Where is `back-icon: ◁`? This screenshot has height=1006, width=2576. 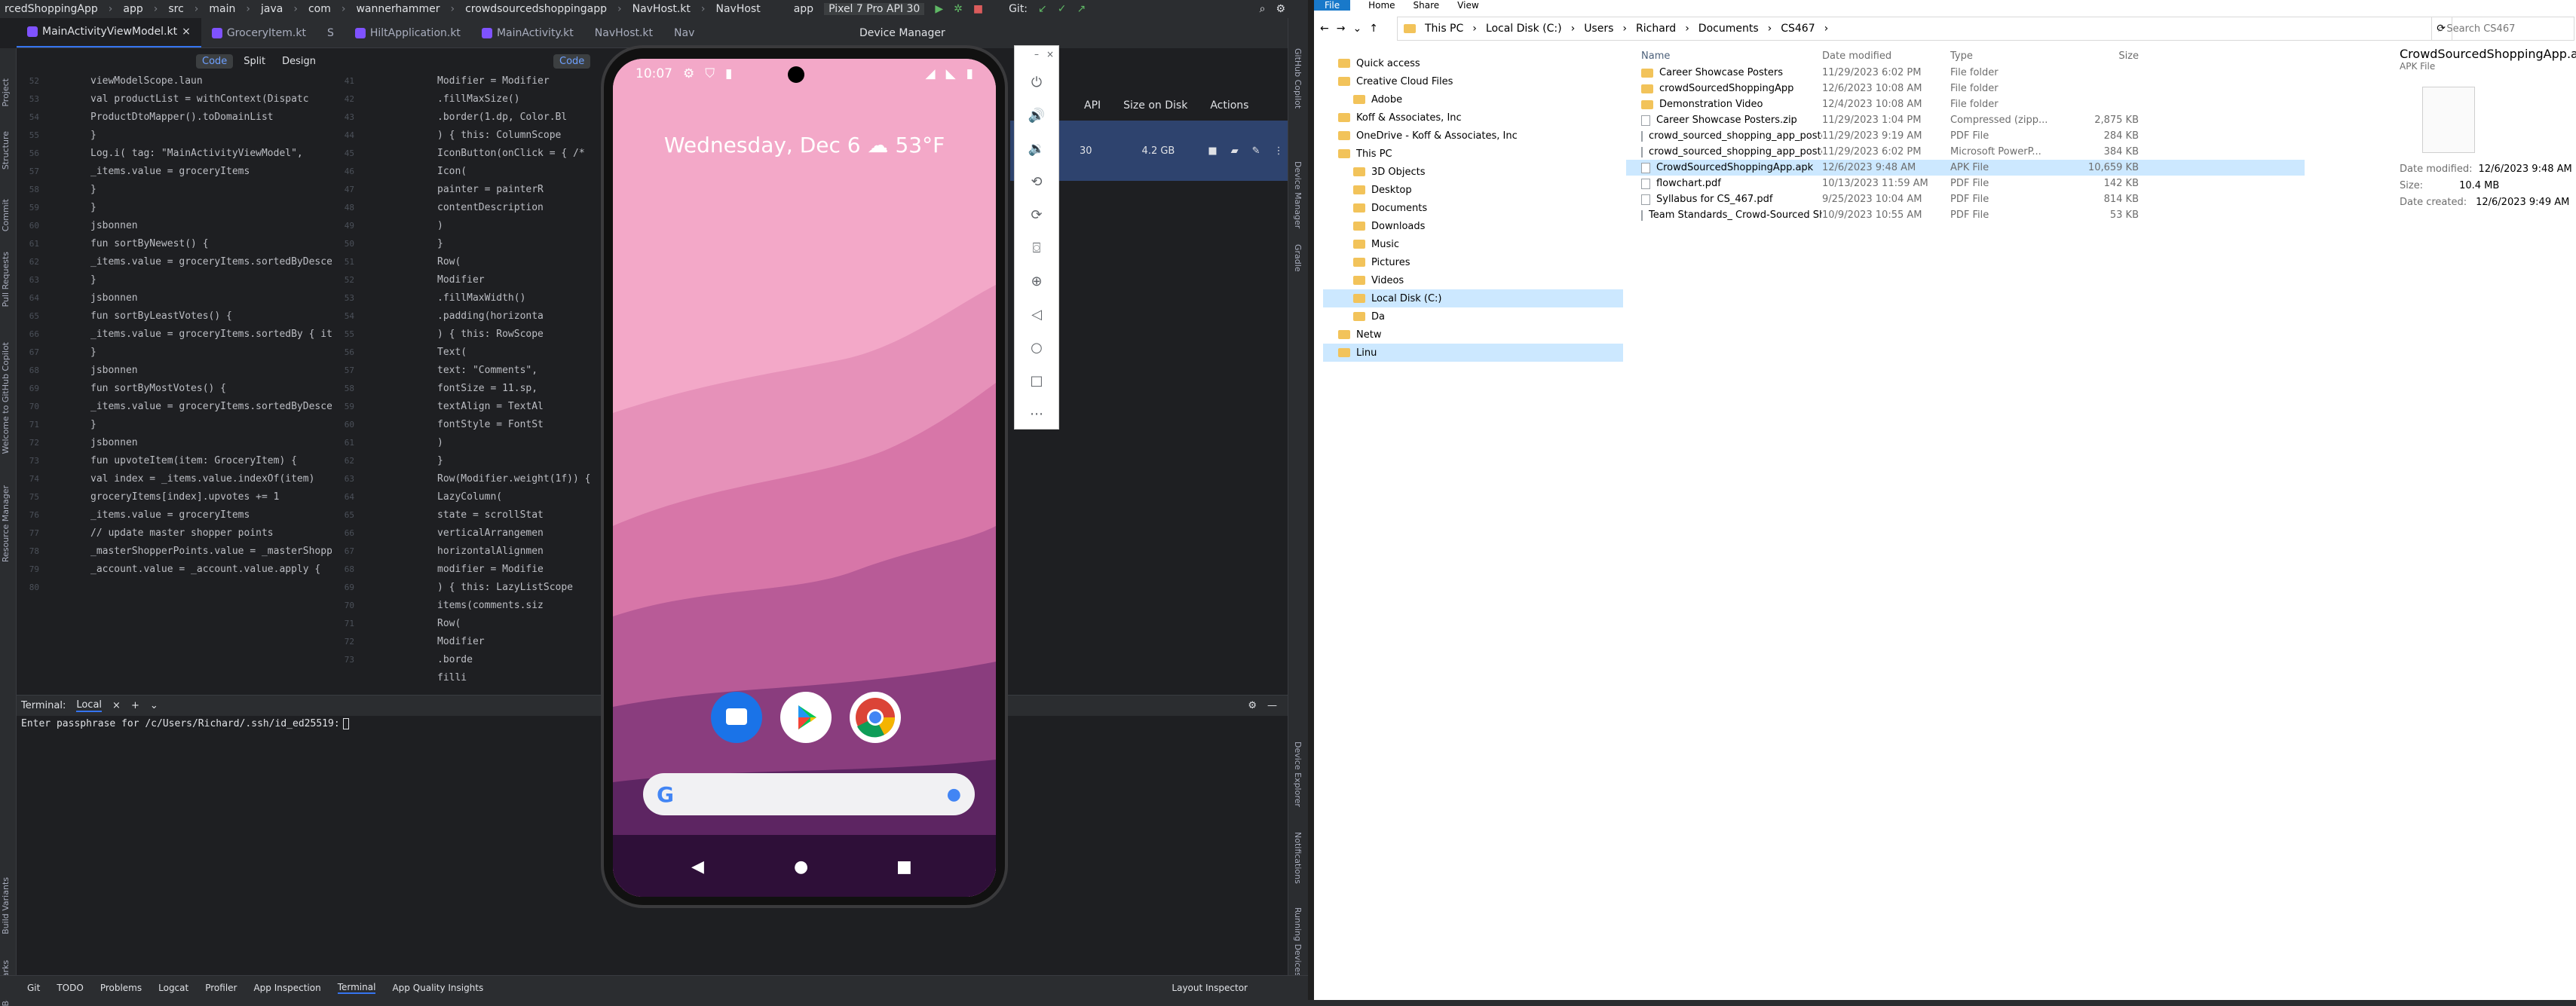
back-icon: ◁ is located at coordinates (1036, 314).